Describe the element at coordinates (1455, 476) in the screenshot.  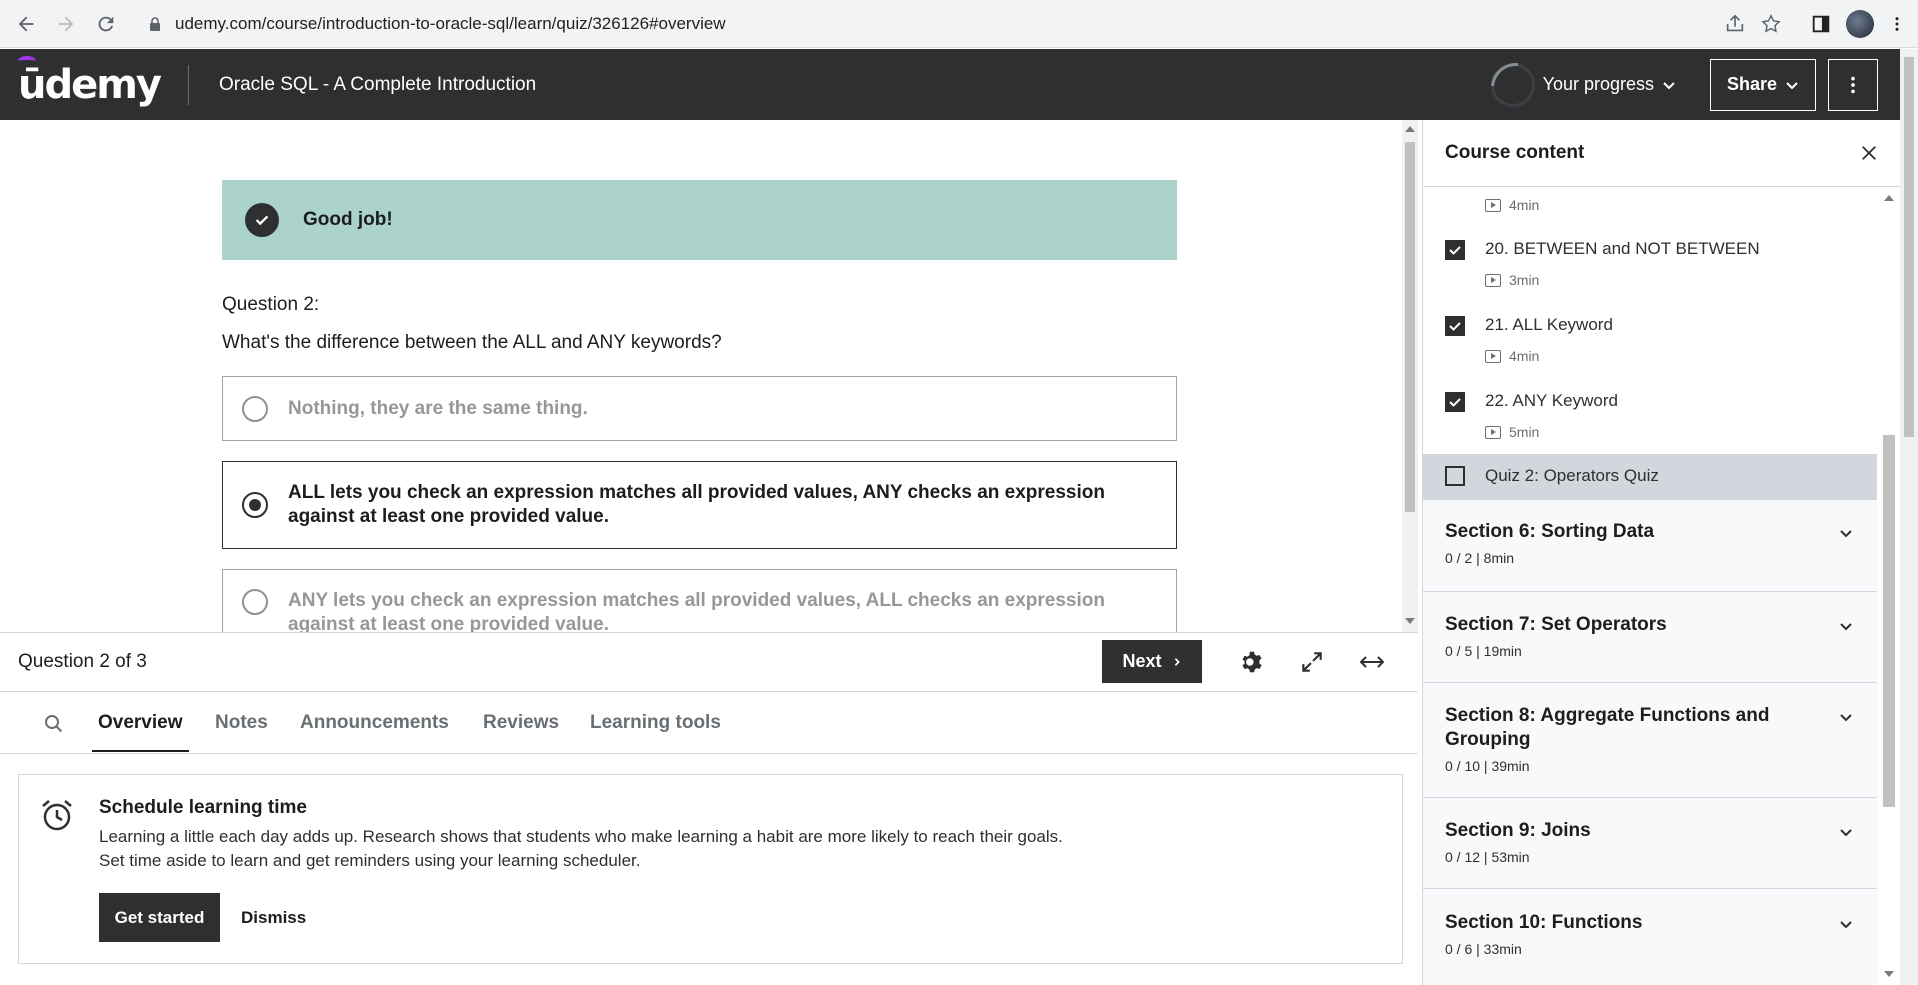
I see `checkbox` at that location.